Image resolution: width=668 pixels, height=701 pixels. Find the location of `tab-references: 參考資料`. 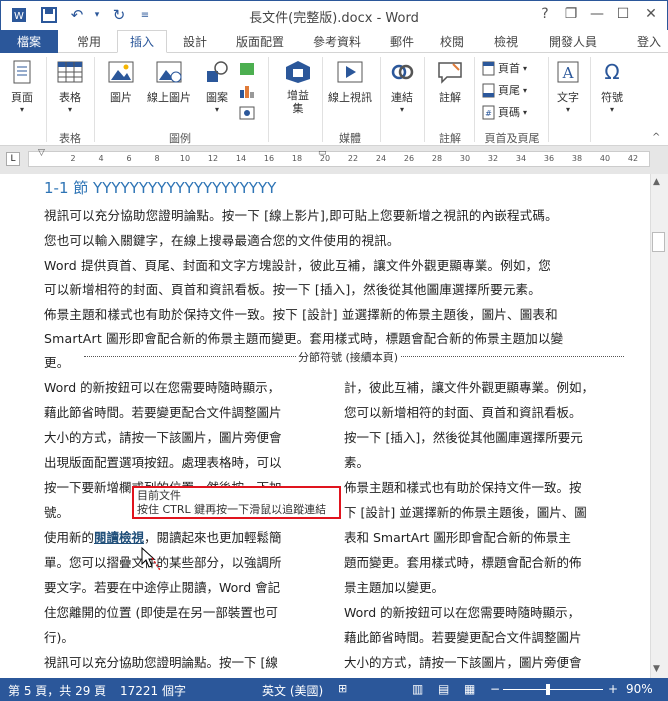

tab-references: 參考資料 is located at coordinates (337, 41).